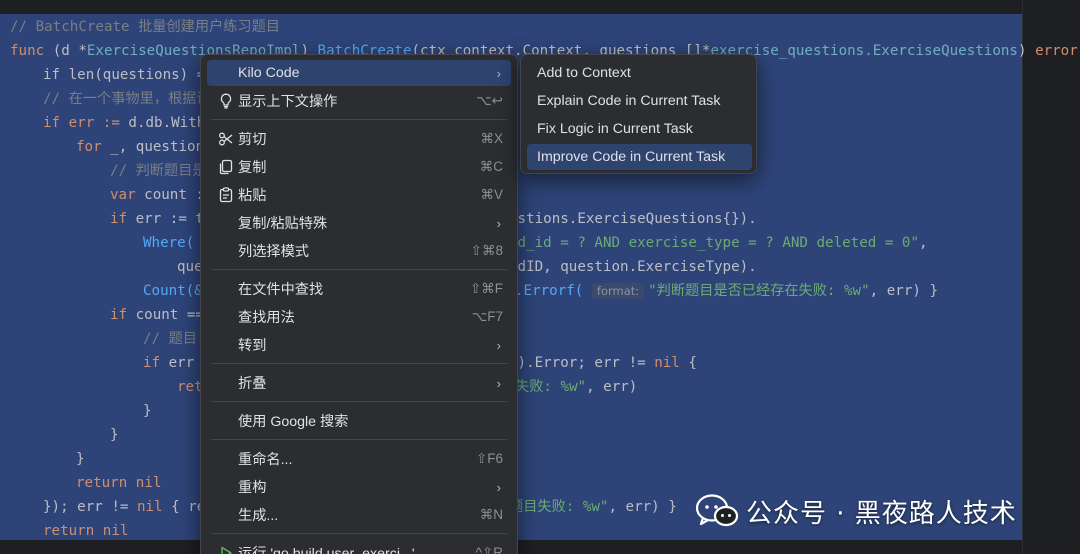  What do you see at coordinates (226, 549) in the screenshot?
I see `run-icon` at bounding box center [226, 549].